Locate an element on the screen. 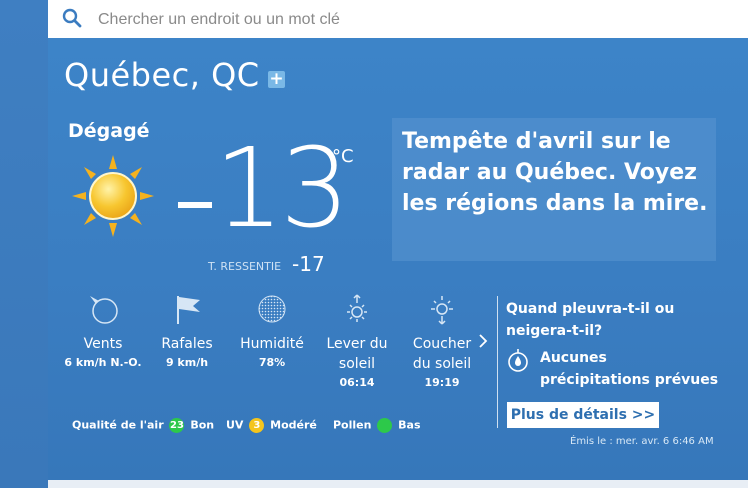  city-name: Québec, QC is located at coordinates (162, 75).